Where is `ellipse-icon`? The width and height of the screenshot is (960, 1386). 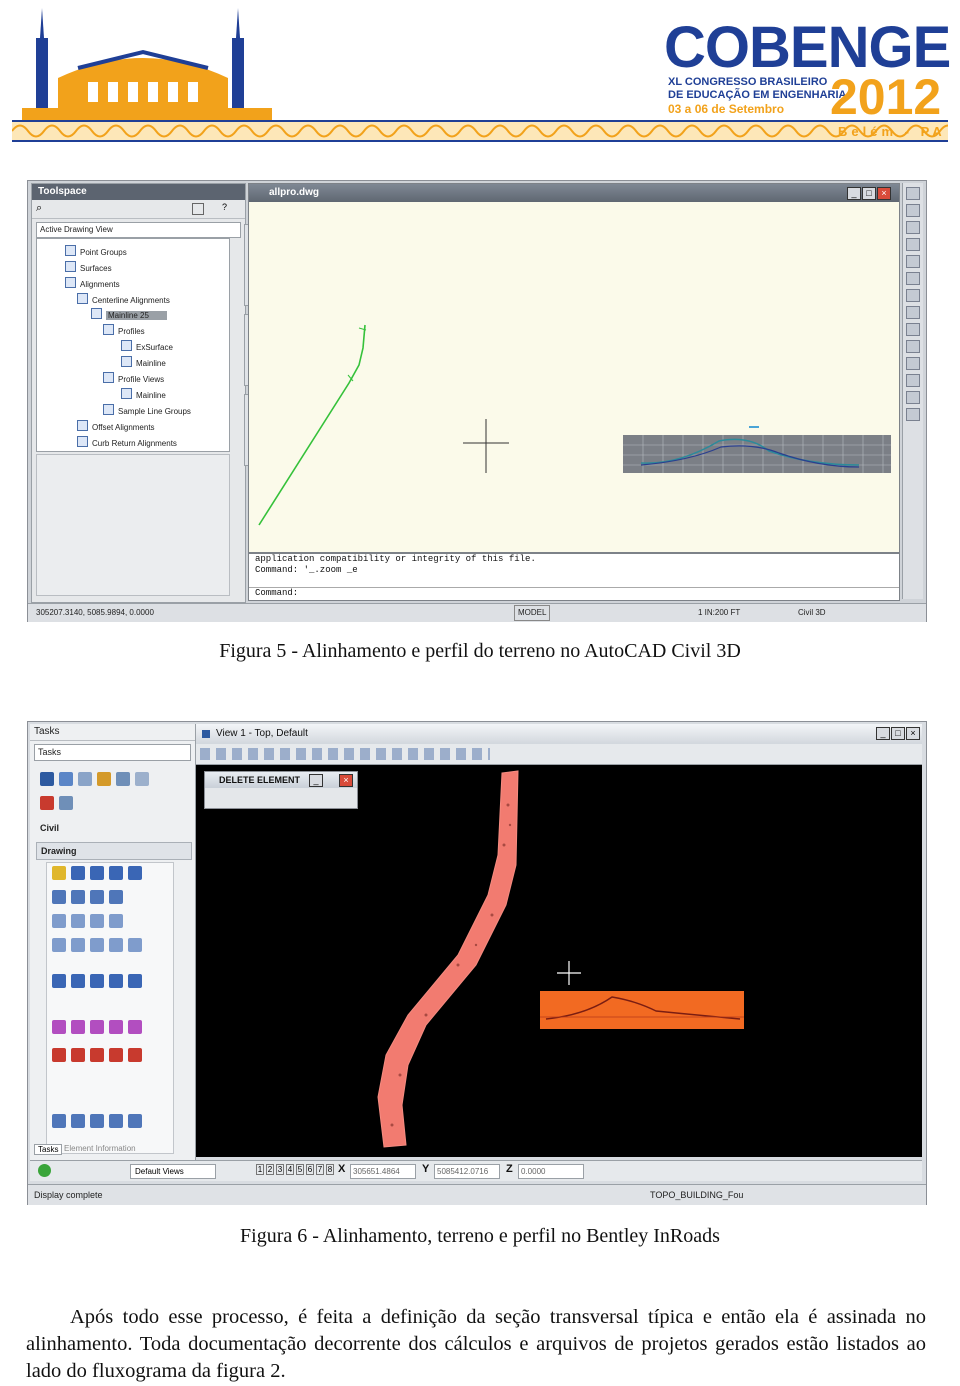
ellipse-icon is located at coordinates (78, 945).